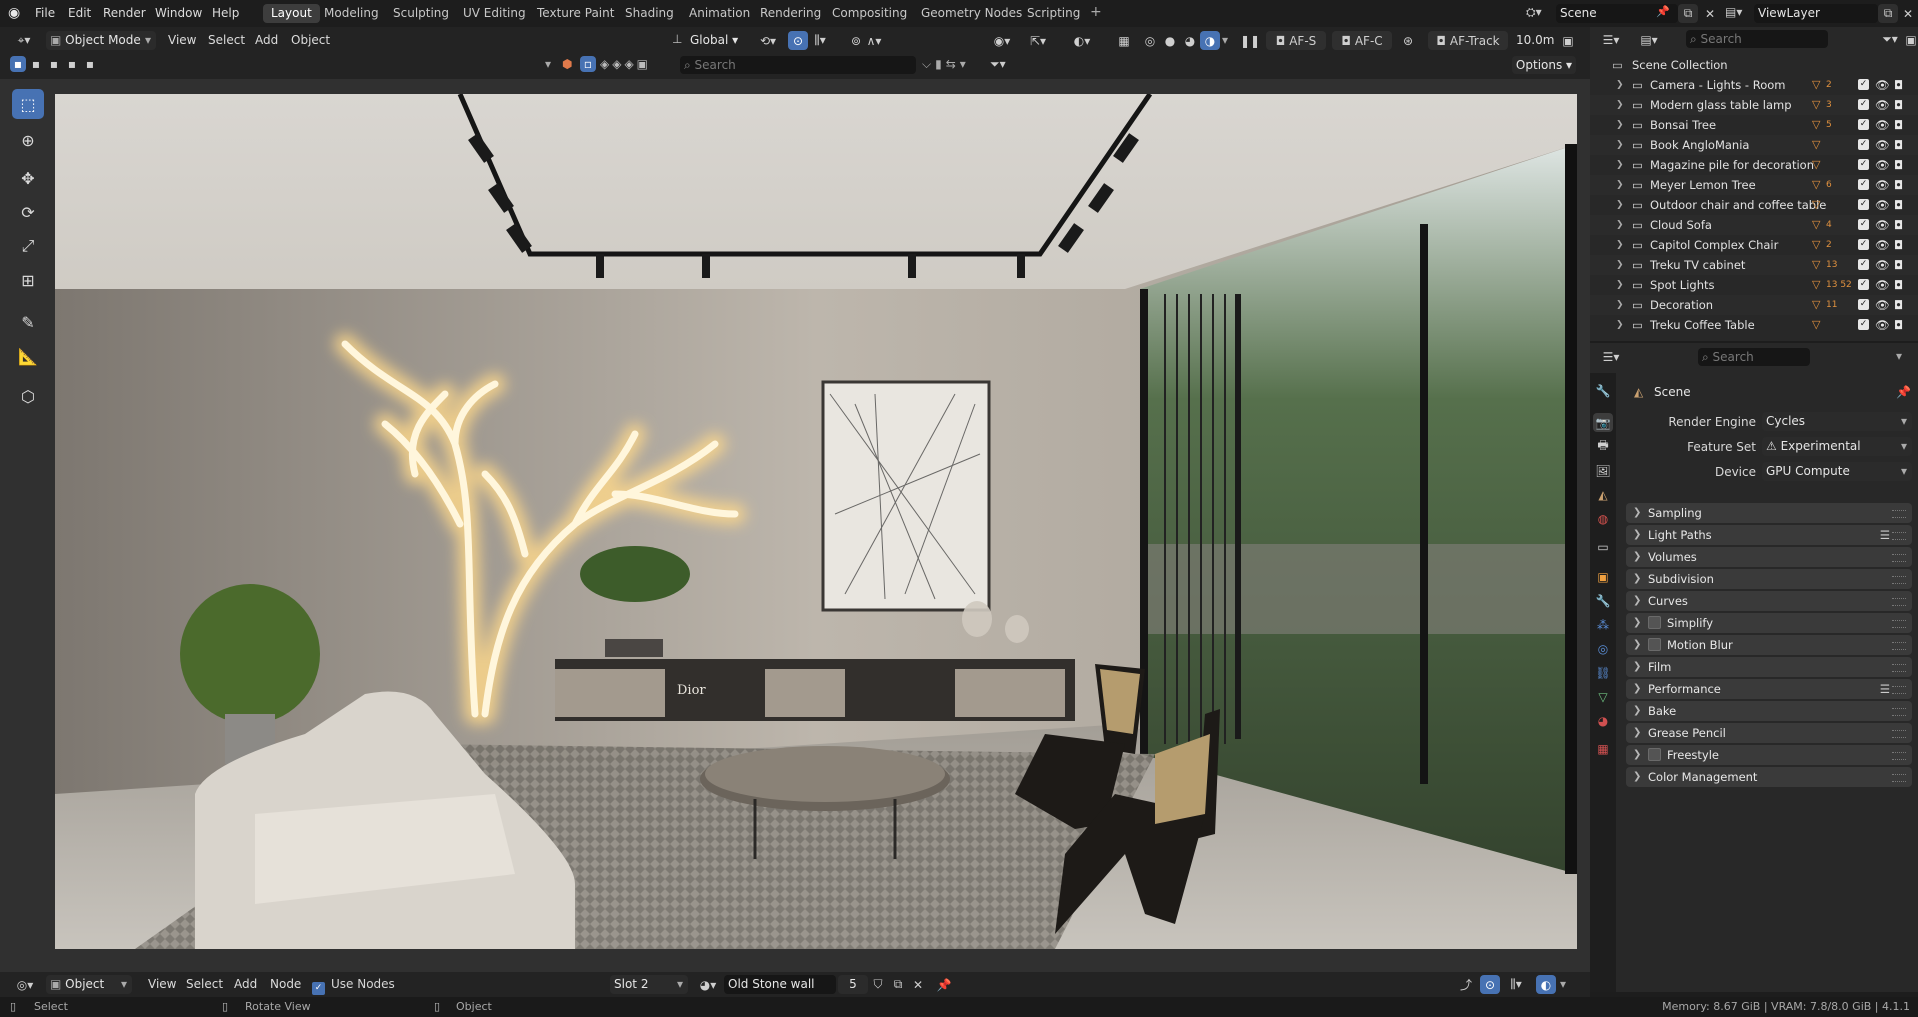 This screenshot has height=1017, width=1918. Describe the element at coordinates (1754, 225) in the screenshot. I see `outliner-row: ❯ ▭ Cloud Sofa ▽ 4 ✓ 👁 ◘` at that location.